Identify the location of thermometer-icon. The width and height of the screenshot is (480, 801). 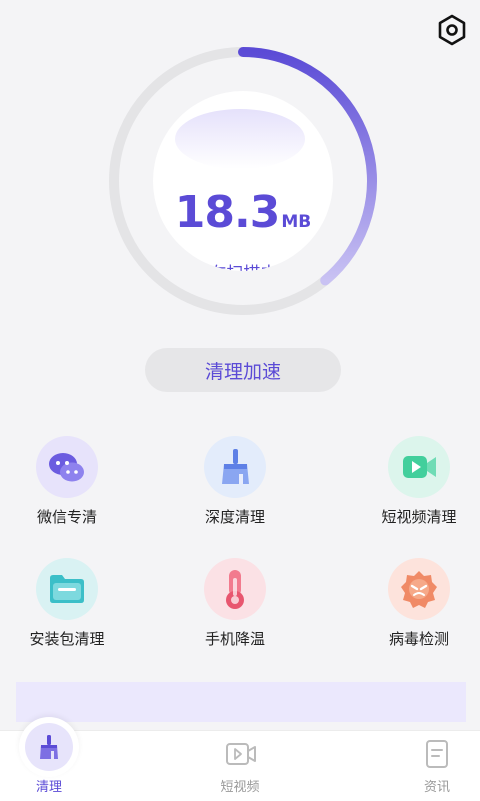
(235, 589).